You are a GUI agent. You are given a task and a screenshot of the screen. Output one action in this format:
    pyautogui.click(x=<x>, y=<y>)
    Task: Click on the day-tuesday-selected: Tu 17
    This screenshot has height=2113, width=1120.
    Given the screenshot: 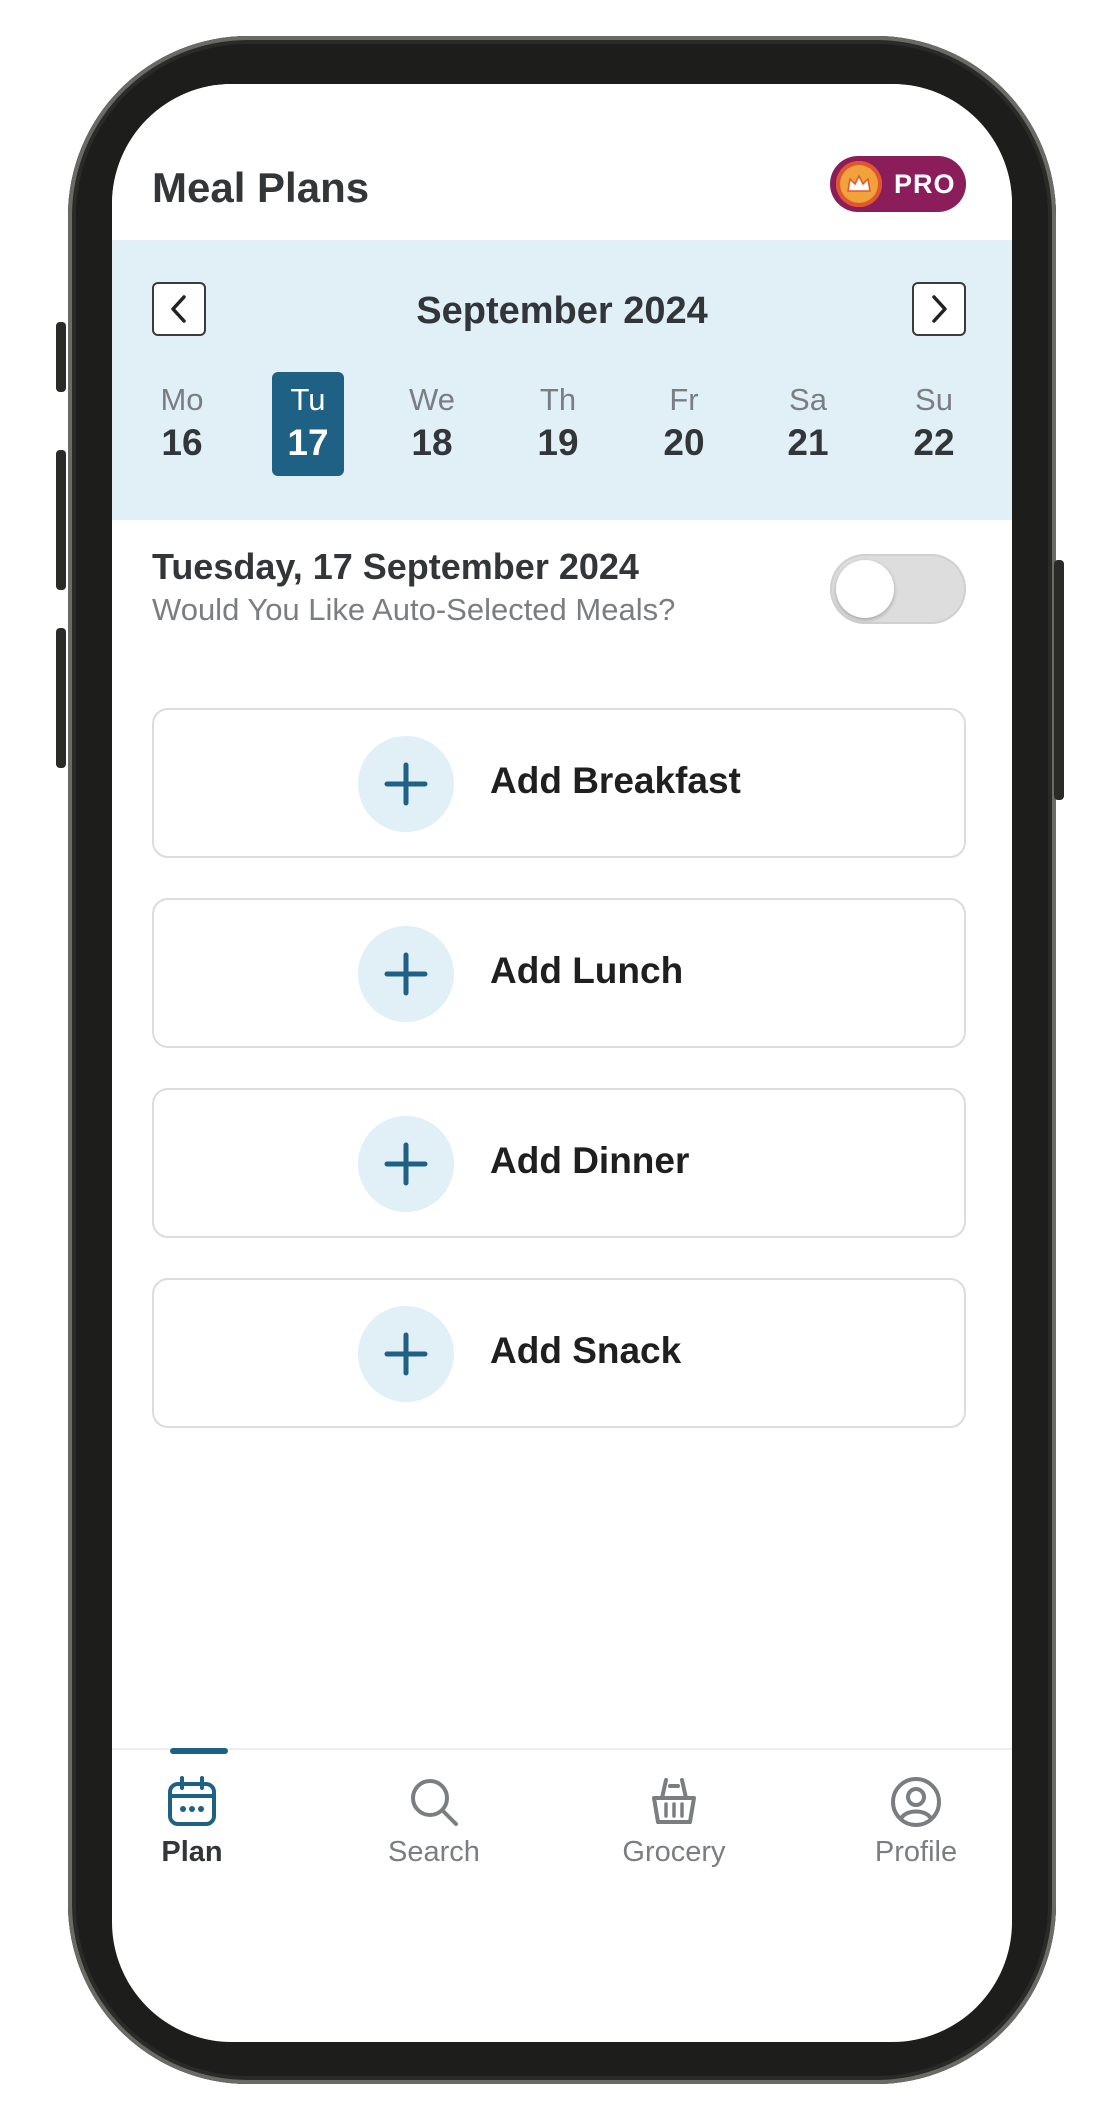 What is the action you would take?
    pyautogui.click(x=308, y=424)
    